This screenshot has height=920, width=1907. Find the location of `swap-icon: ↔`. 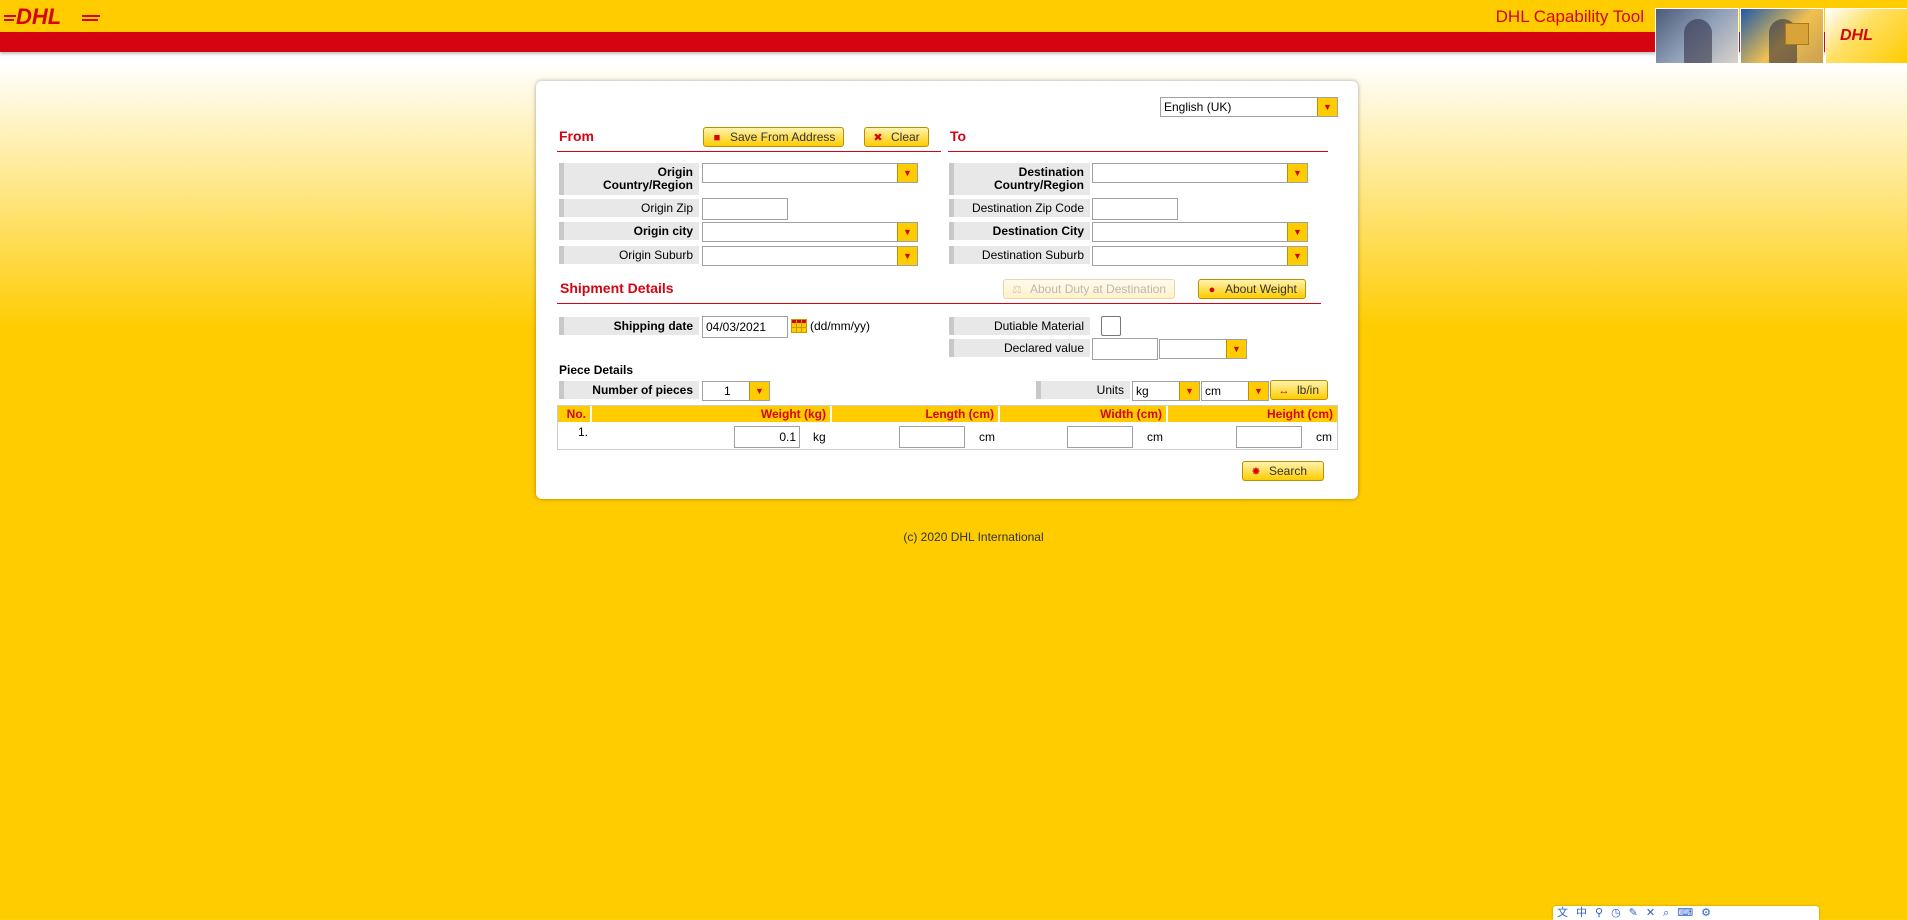

swap-icon: ↔ is located at coordinates (1284, 391).